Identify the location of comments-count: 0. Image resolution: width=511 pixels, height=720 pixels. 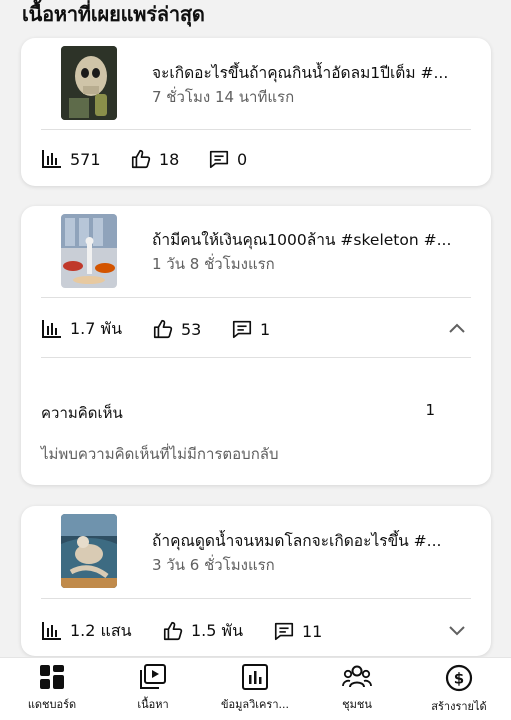
(242, 159).